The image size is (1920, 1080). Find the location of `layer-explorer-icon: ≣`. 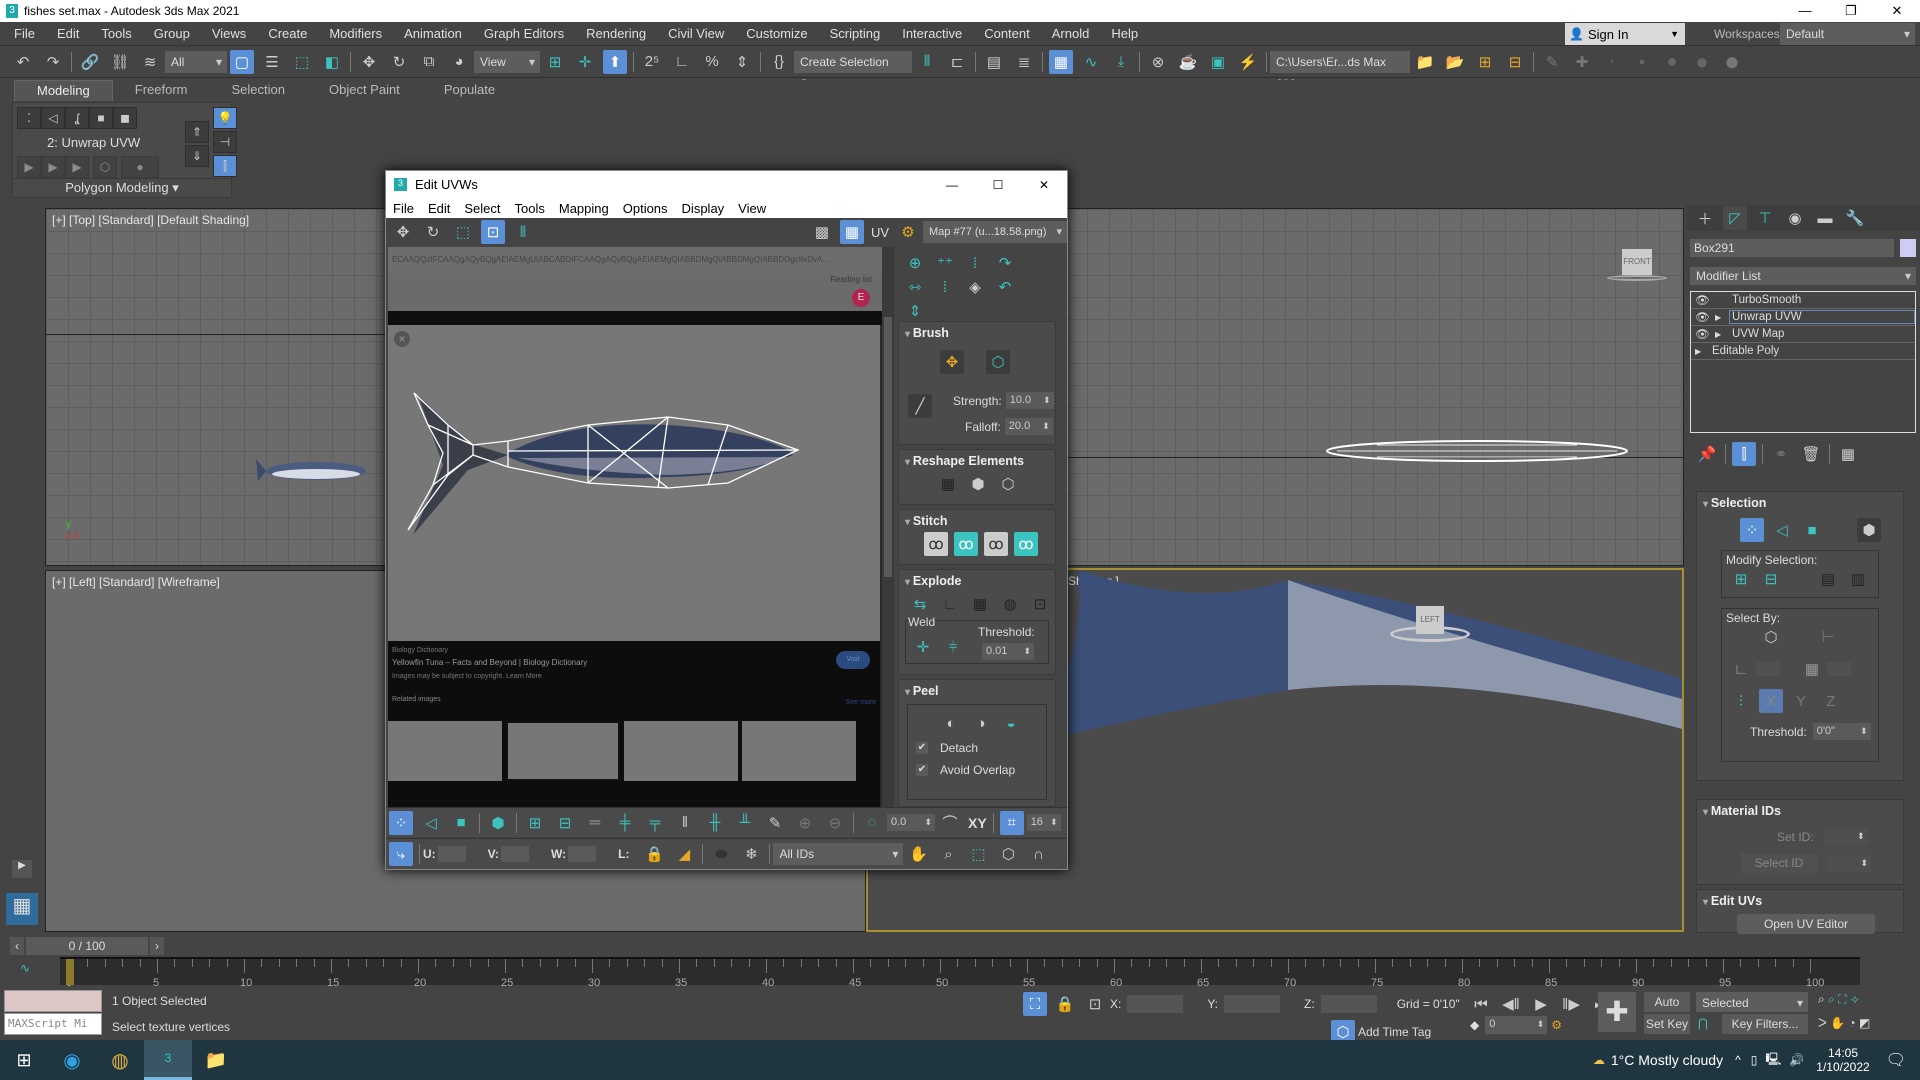

layer-explorer-icon: ≣ is located at coordinates (1024, 62).